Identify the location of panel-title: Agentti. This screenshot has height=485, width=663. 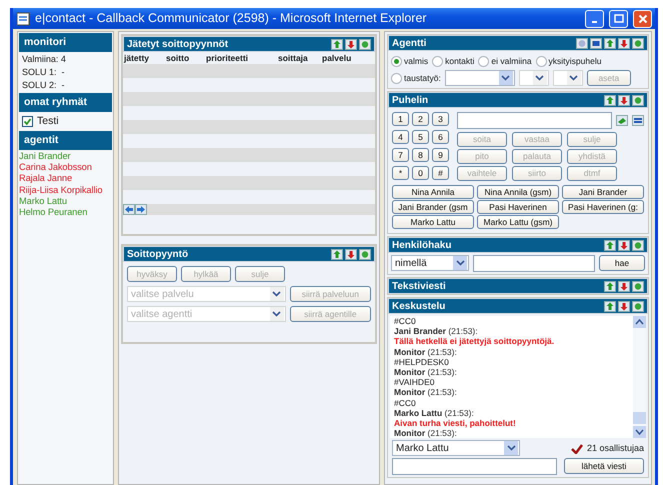
(409, 43).